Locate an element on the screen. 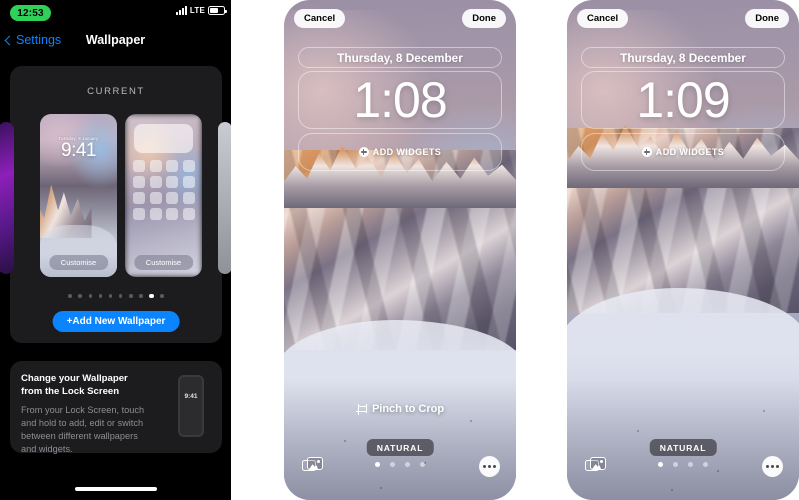 This screenshot has height=500, width=799. add-new-wallpaper-button: +Add New Wallpaper is located at coordinates (116, 321).